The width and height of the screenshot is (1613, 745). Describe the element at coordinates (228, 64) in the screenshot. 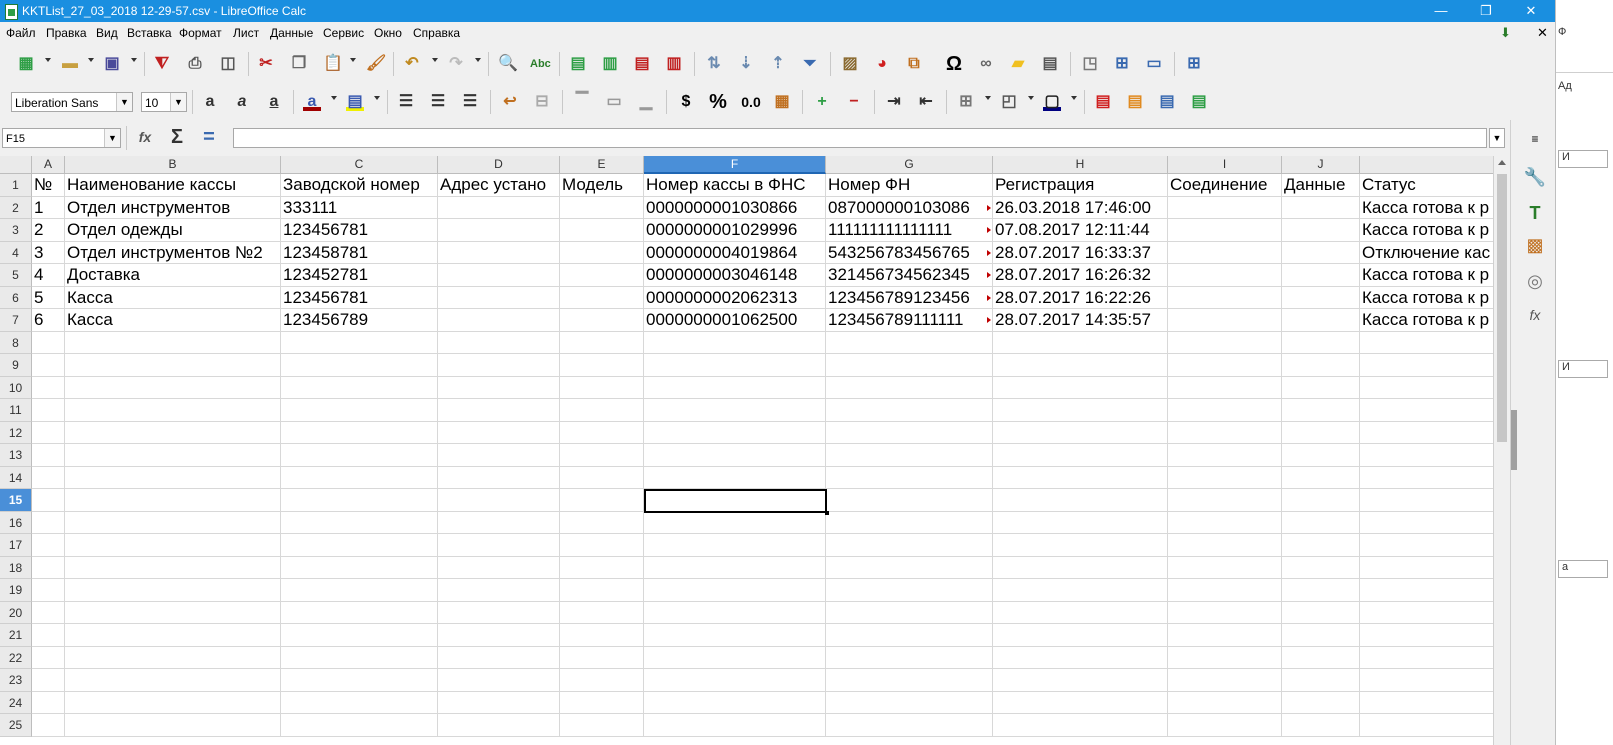

I see `print-preview-icon: ◫` at that location.